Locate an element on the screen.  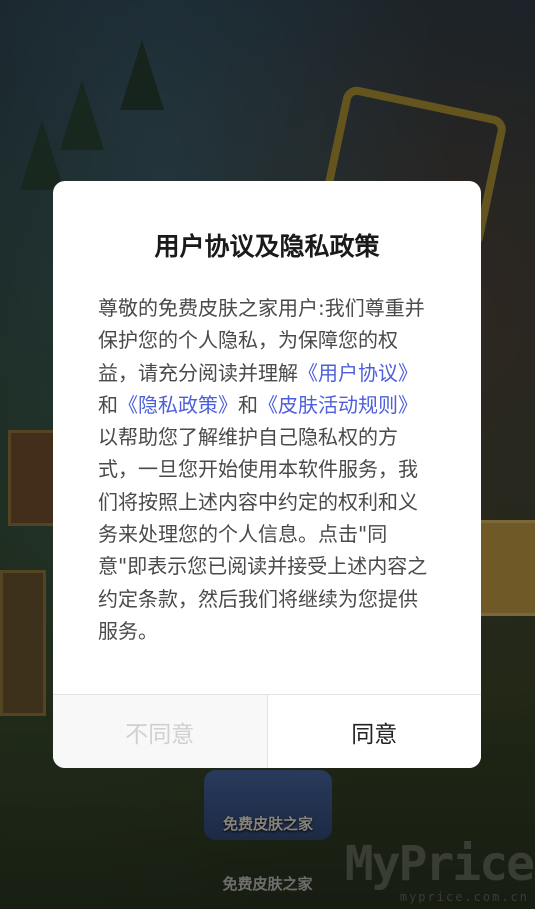
activity-rules-link: 《皮肤活动规则》 is located at coordinates (338, 405).